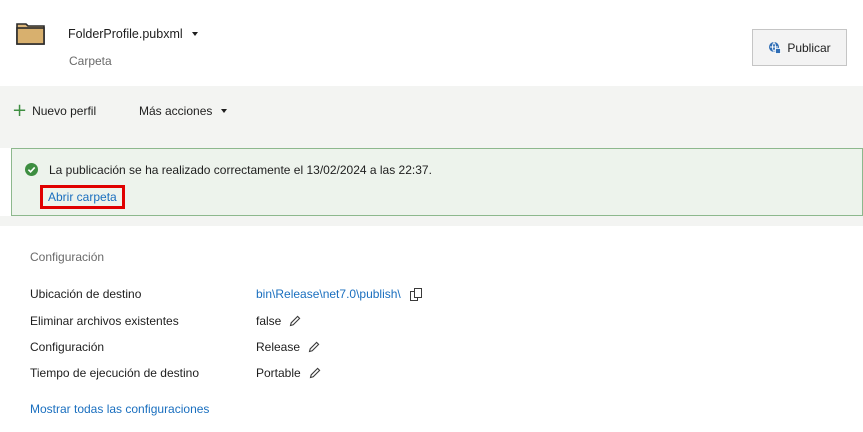 The height and width of the screenshot is (432, 863). What do you see at coordinates (431, 112) in the screenshot?
I see `profile-toolbar: + Nuevo perfil Más acciones` at bounding box center [431, 112].